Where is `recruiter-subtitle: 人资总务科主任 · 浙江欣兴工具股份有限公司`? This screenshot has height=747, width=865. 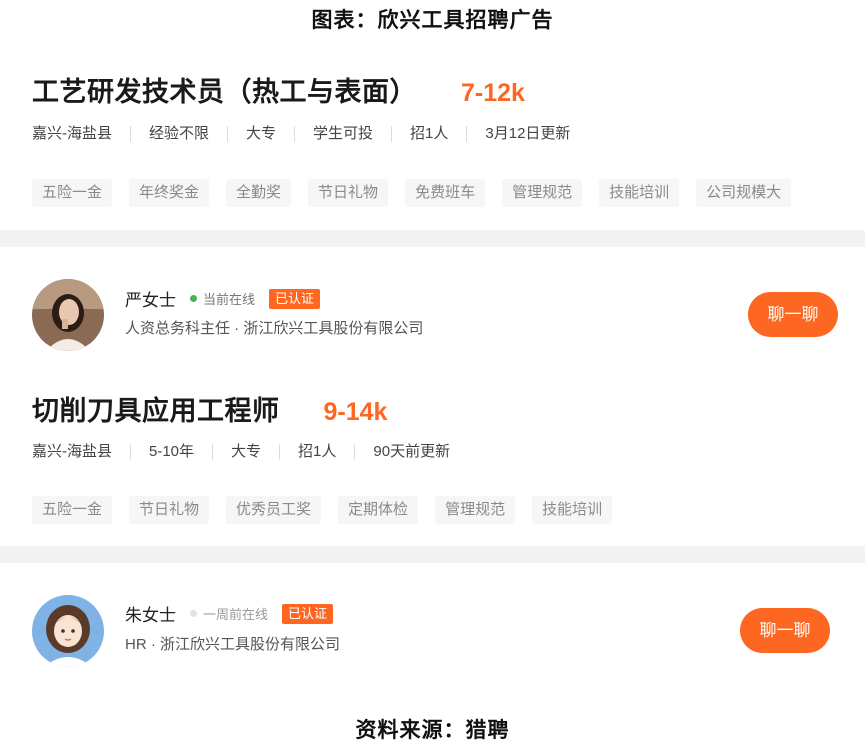
recruiter-subtitle: 人资总务科主任 · 浙江欣兴工具股份有限公司 is located at coordinates (274, 328).